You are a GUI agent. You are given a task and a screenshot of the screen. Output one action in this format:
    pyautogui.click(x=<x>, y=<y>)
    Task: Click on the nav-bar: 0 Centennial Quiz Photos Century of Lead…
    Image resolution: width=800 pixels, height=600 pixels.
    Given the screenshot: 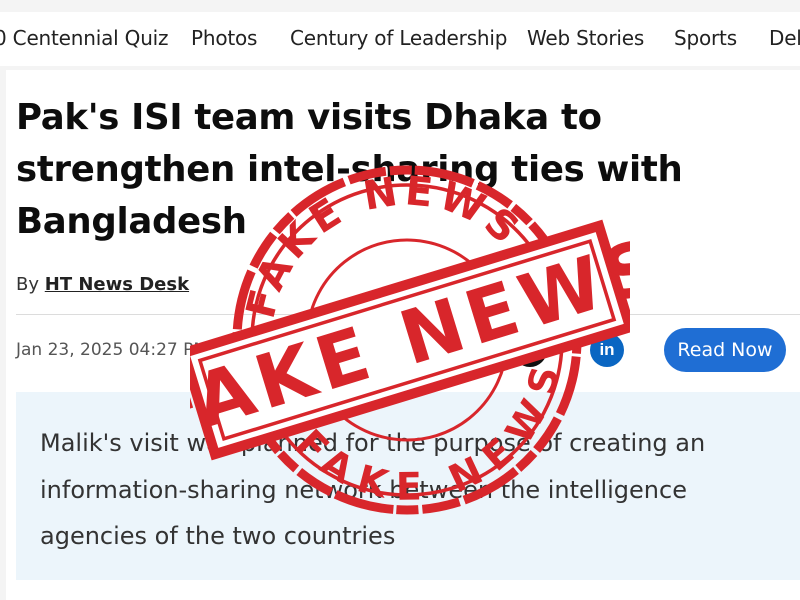 What is the action you would take?
    pyautogui.click(x=400, y=39)
    